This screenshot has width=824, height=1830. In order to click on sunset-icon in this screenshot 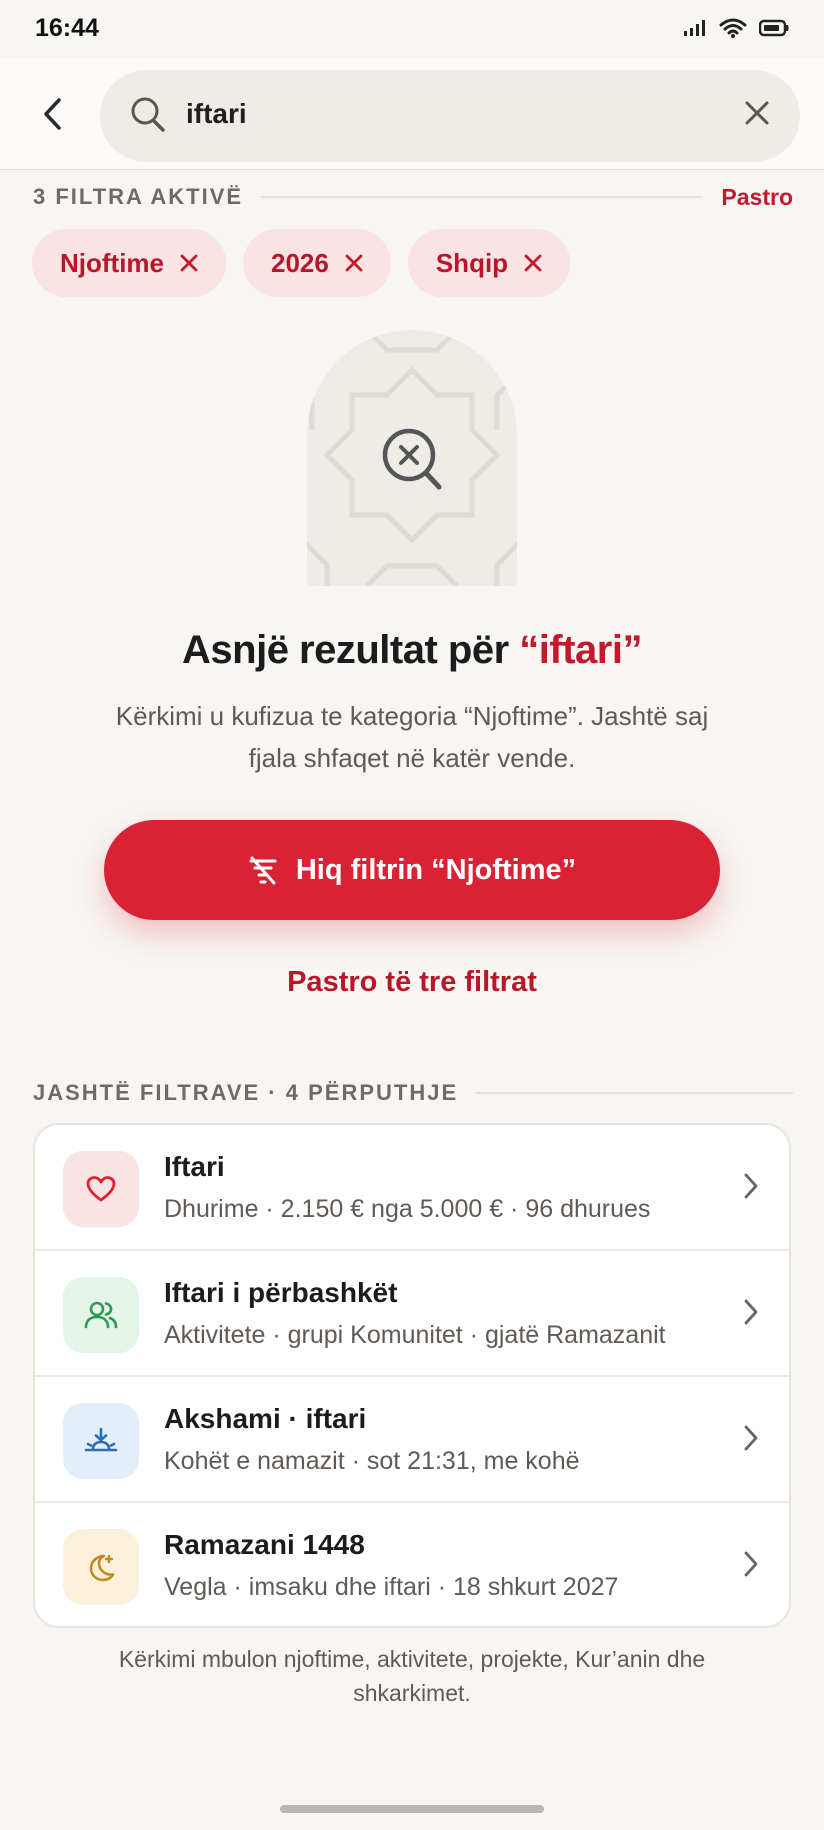, I will do `click(101, 1439)`.